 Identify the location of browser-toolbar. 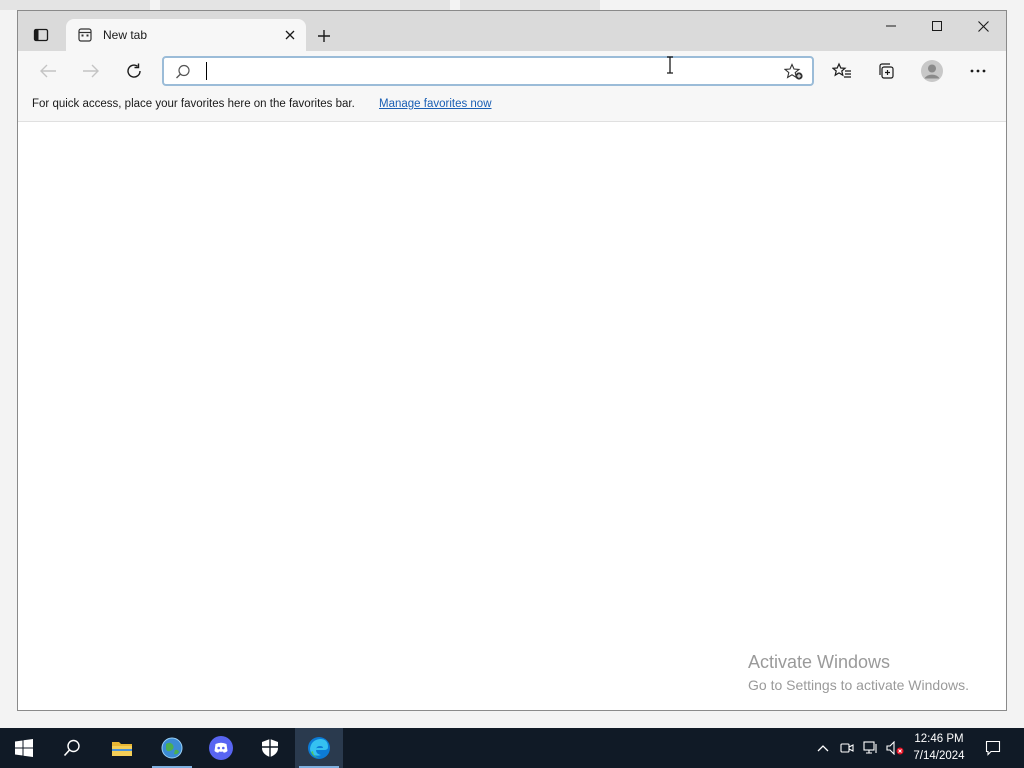
(512, 71).